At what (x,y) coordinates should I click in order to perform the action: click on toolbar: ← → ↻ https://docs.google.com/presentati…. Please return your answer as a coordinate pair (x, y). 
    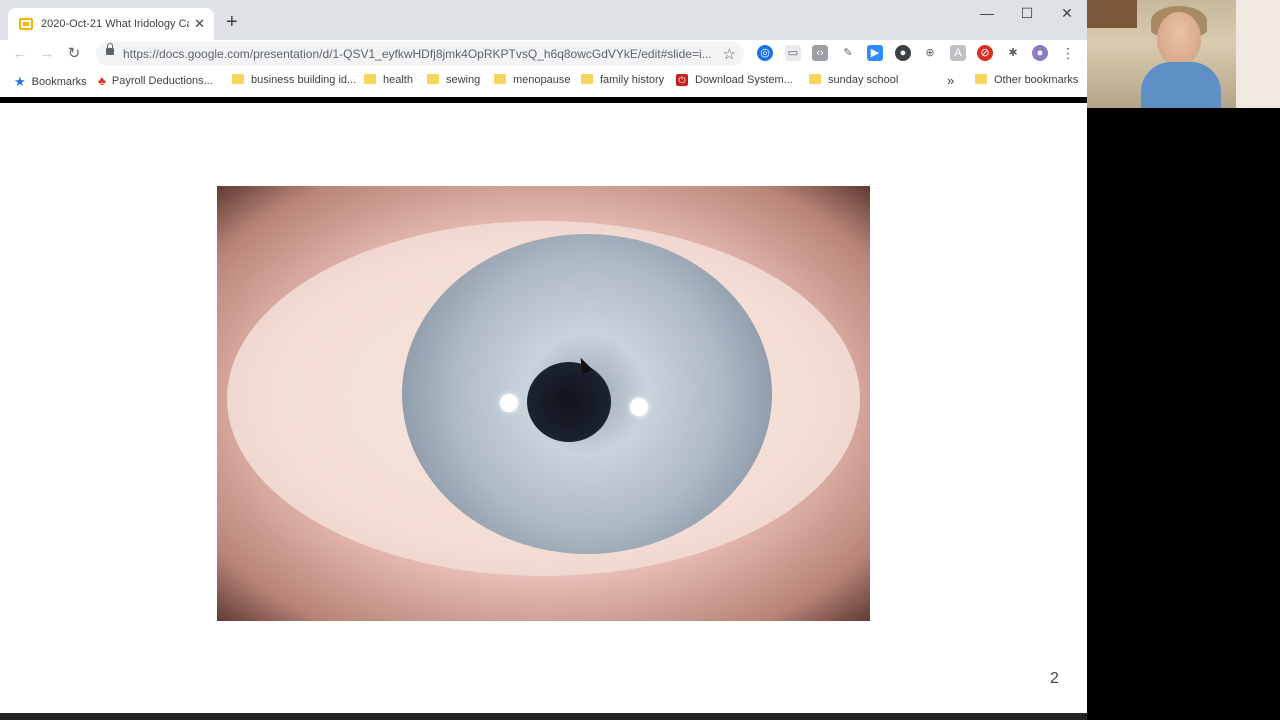
    Looking at the image, I should click on (543, 54).